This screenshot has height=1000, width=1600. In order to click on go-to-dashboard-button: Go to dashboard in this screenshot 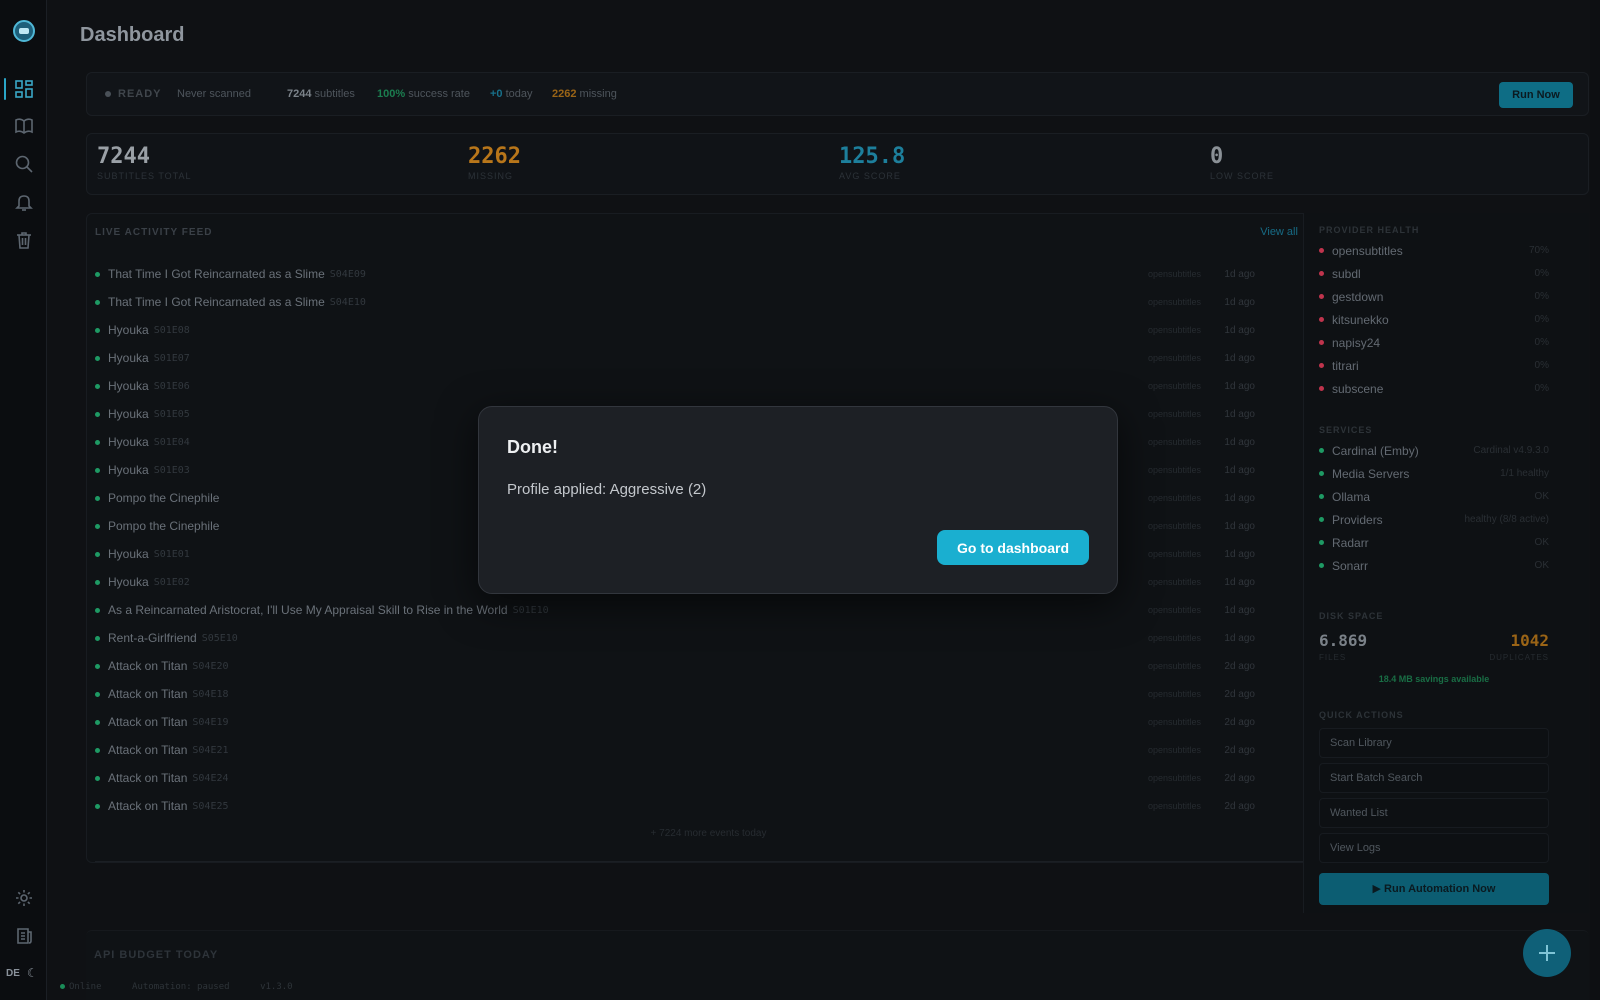, I will do `click(1013, 547)`.